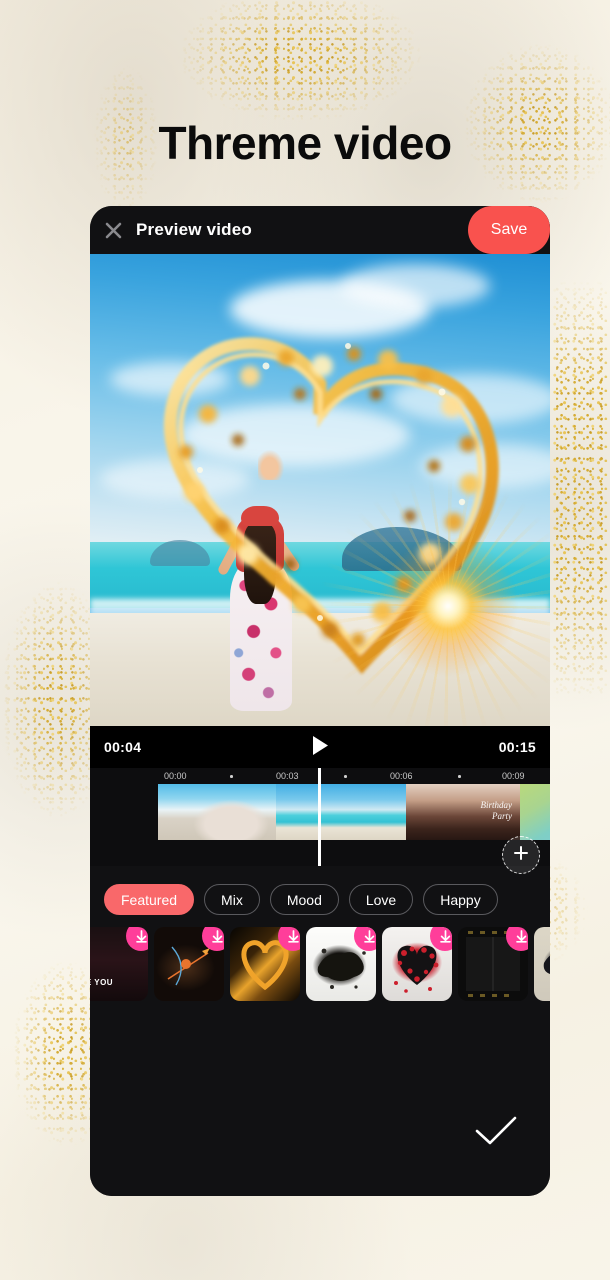 The width and height of the screenshot is (610, 1280). Describe the element at coordinates (417, 964) in the screenshot. I see `theme-item-red-petal-heart` at that location.